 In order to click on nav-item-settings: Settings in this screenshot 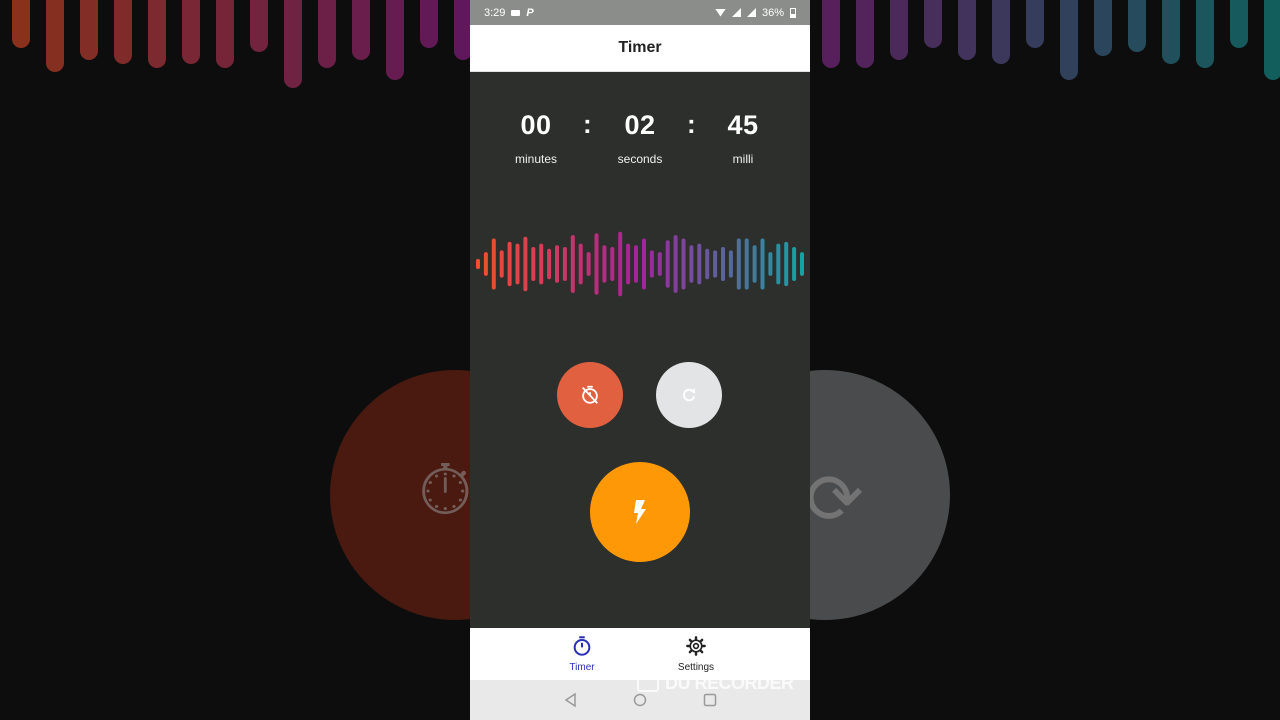, I will do `click(696, 654)`.